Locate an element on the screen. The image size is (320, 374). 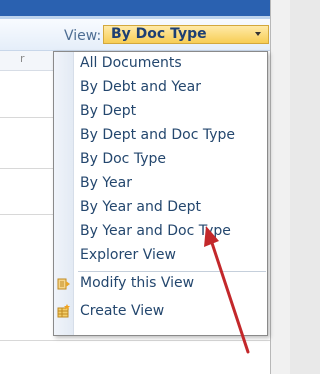
list-column-header: r is located at coordinates (28, 61).